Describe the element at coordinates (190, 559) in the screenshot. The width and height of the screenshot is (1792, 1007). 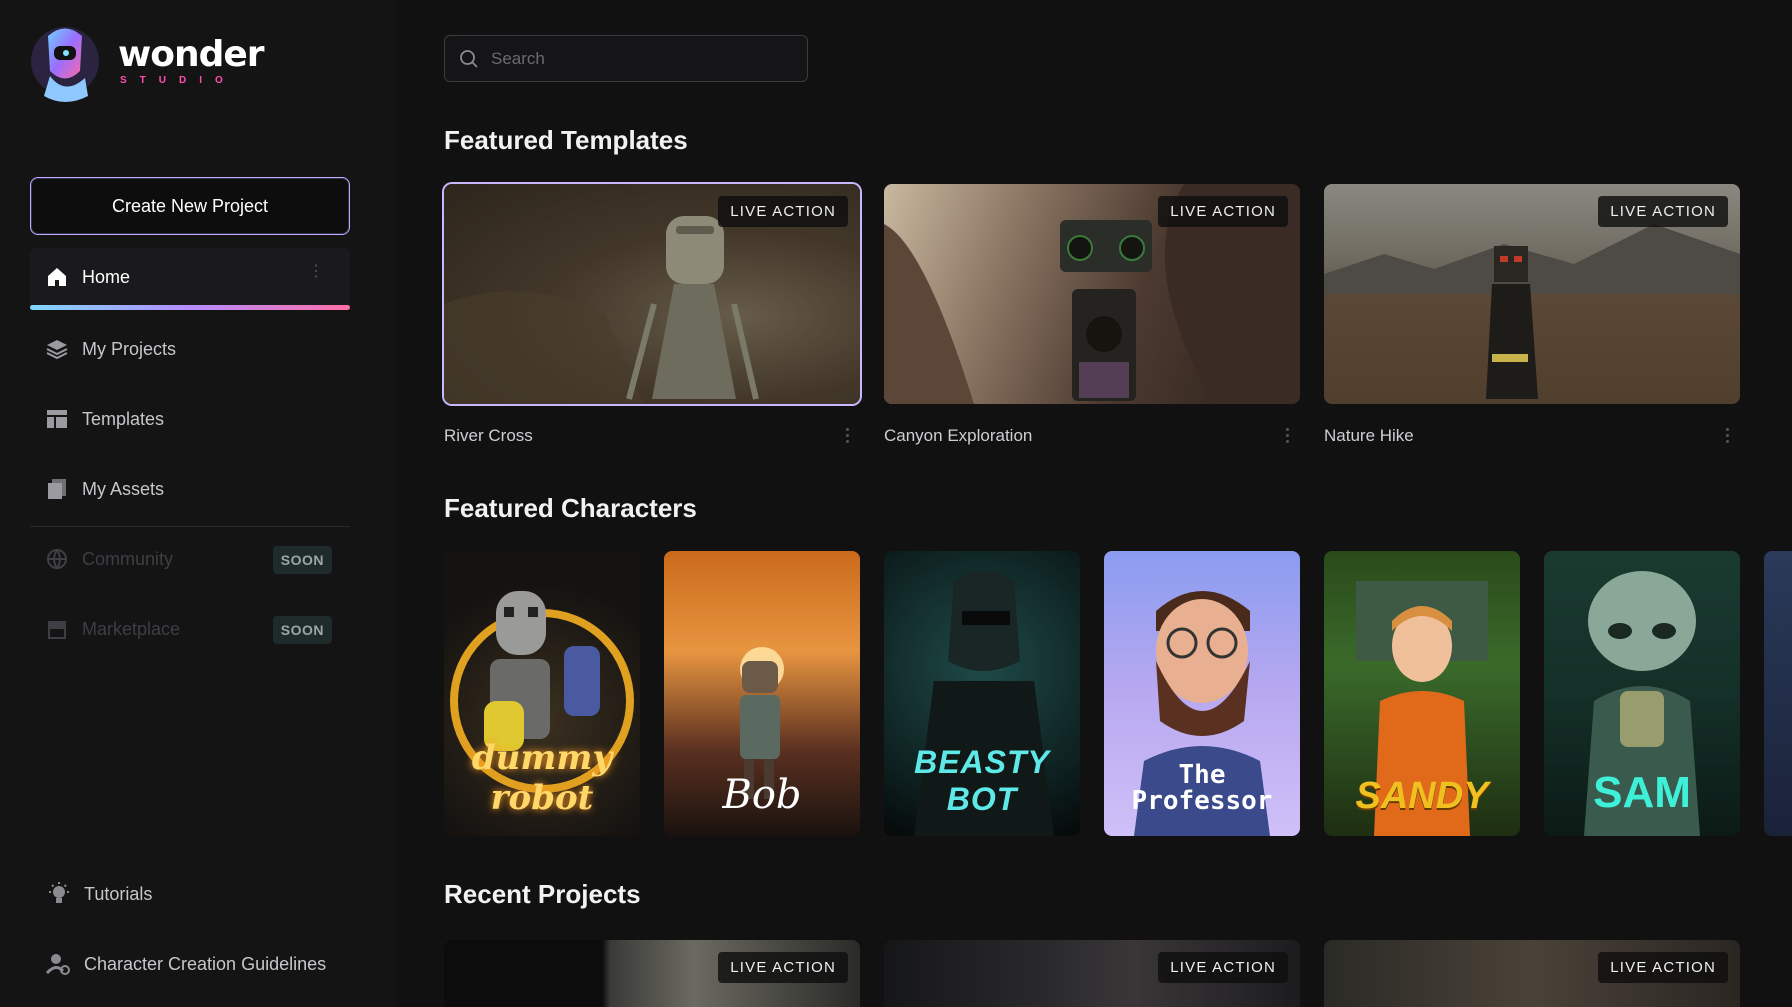
I see `sidebar-item-community: Community SOON` at that location.